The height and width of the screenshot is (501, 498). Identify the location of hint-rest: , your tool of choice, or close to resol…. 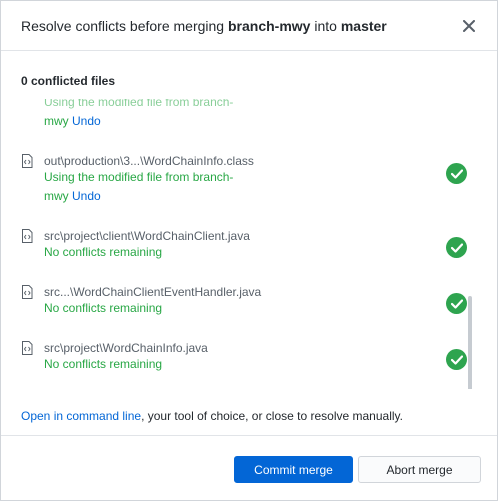
(272, 416).